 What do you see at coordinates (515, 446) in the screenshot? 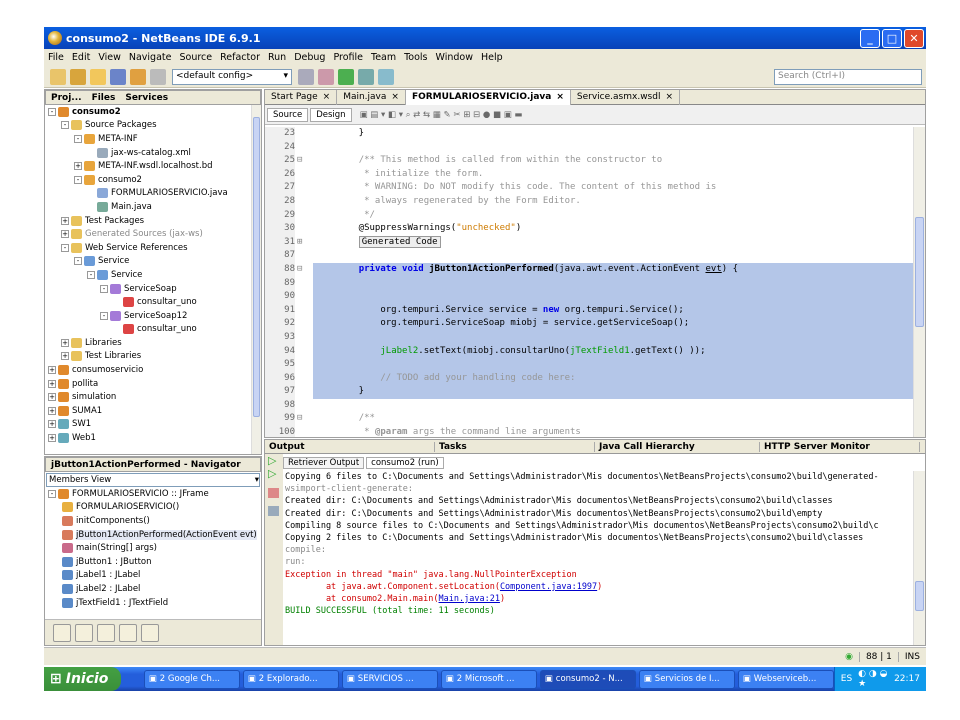
I see `output-panel-tab: Tasks` at bounding box center [515, 446].